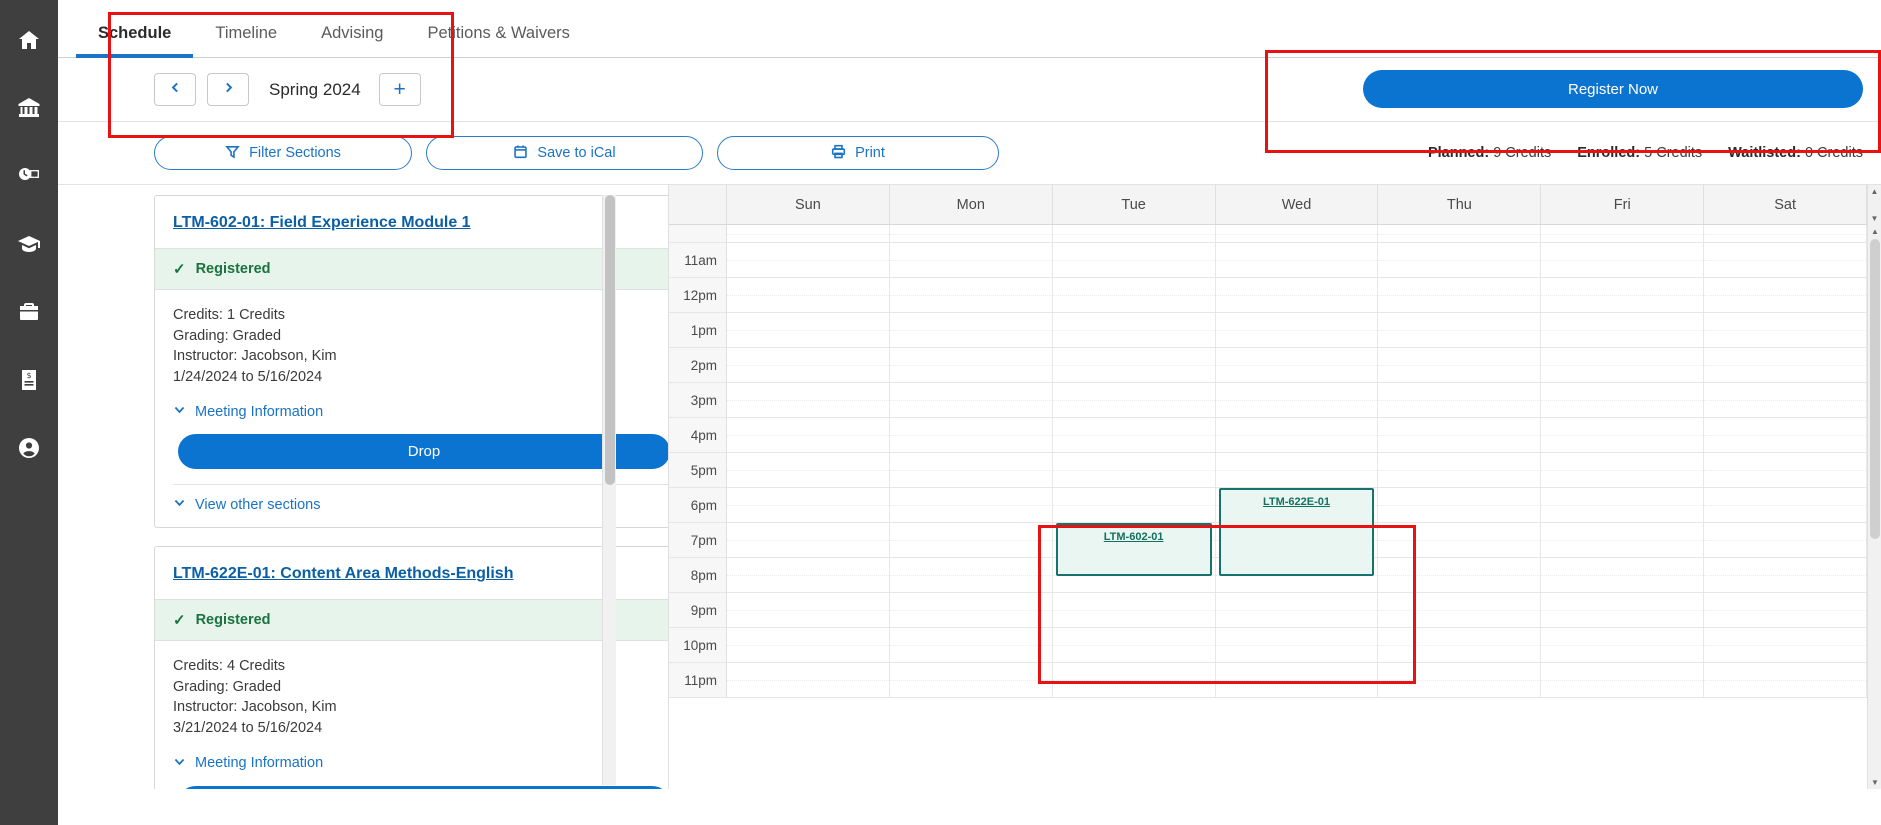  I want to click on header-scrollbar: ▲ ▼, so click(1874, 205).